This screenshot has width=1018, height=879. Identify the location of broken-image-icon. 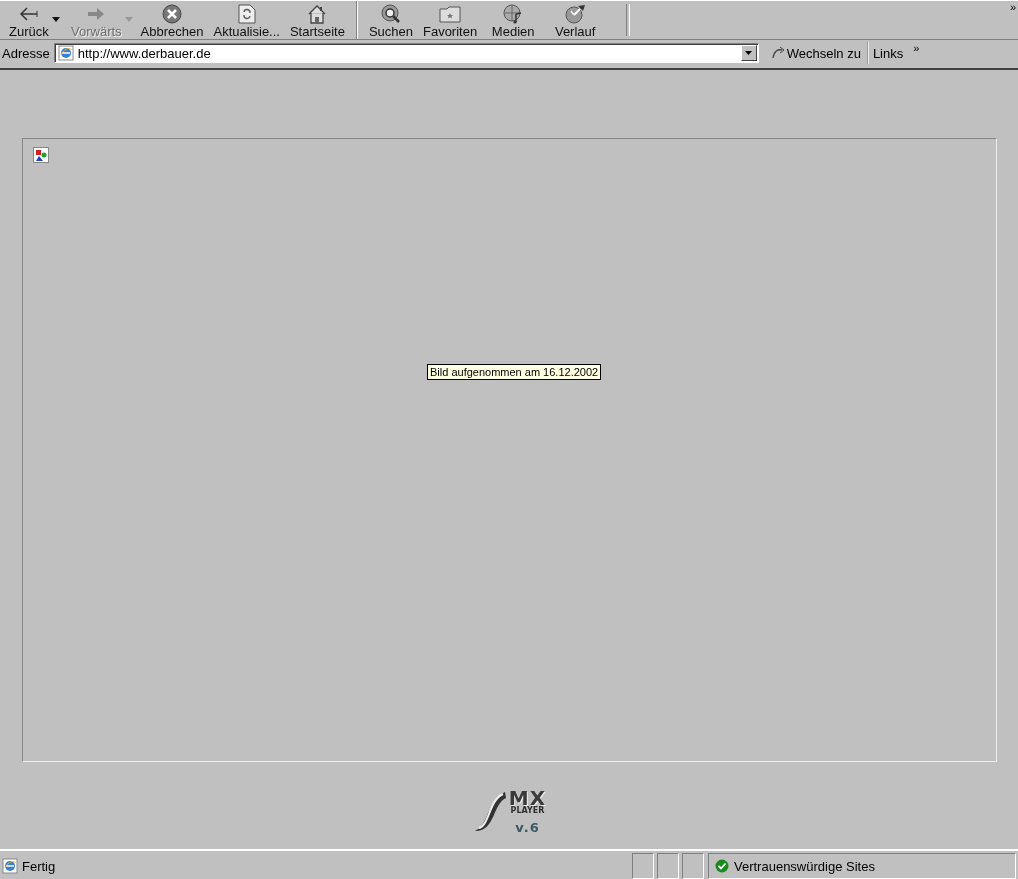
(41, 155).